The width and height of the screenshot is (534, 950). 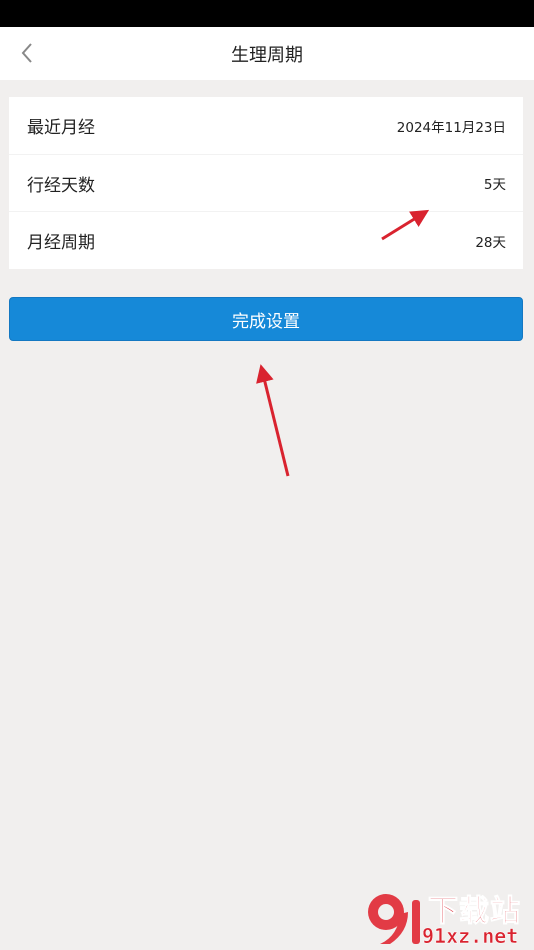 What do you see at coordinates (448, 918) in the screenshot?
I see `watermark: 下载站 91xz.net` at bounding box center [448, 918].